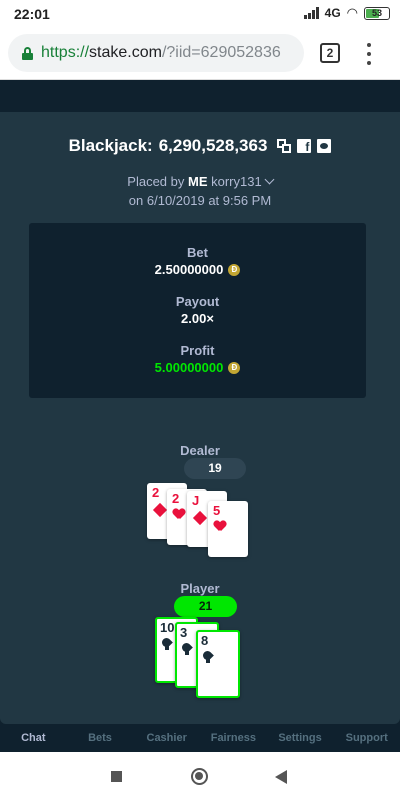 The width and height of the screenshot is (400, 800). I want to click on status-icons: 4G ◠ 53, so click(346, 13).